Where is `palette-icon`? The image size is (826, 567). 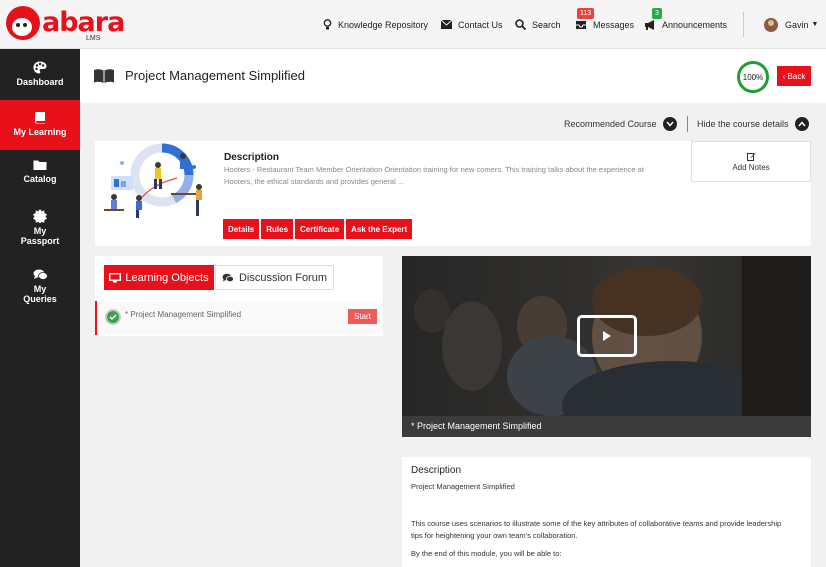 palette-icon is located at coordinates (40, 67).